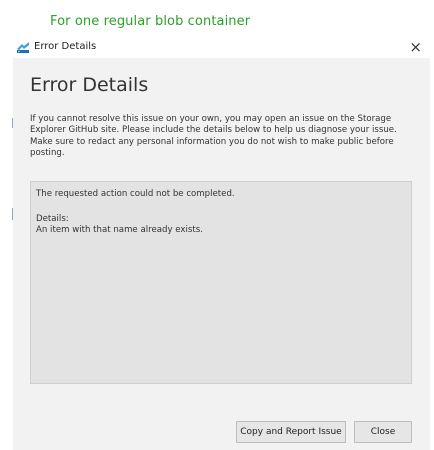 This screenshot has height=450, width=434. Describe the element at coordinates (52, 219) in the screenshot. I see `details-label: Details:` at that location.